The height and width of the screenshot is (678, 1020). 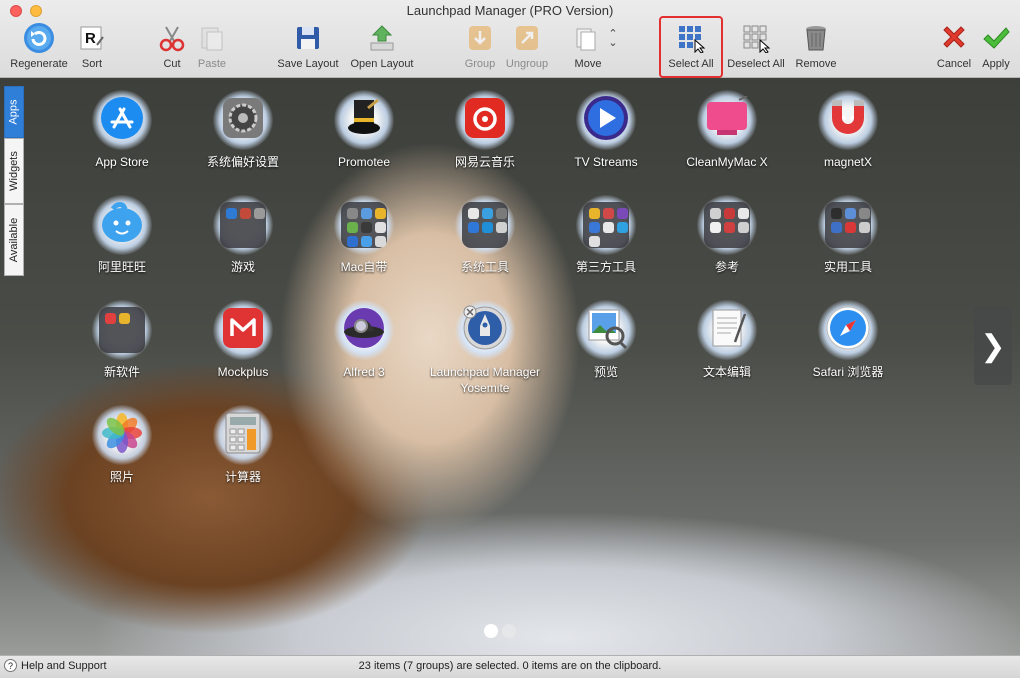 I want to click on folder-item: 新软件, so click(x=122, y=340).